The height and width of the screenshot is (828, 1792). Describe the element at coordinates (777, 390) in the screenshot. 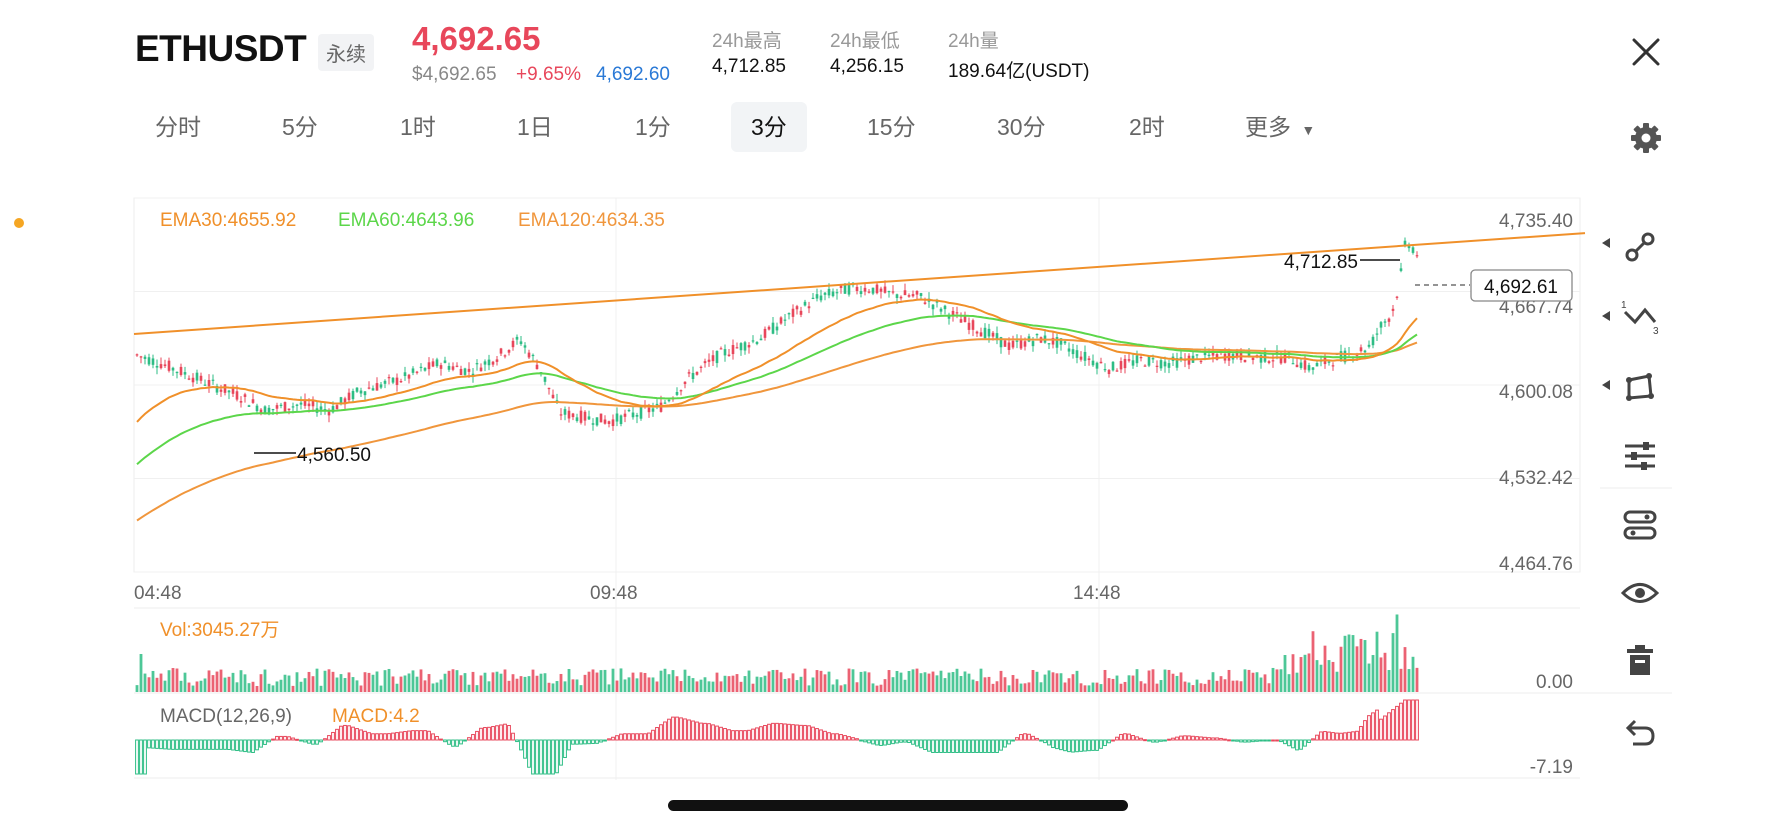

I see `ema60-line` at that location.